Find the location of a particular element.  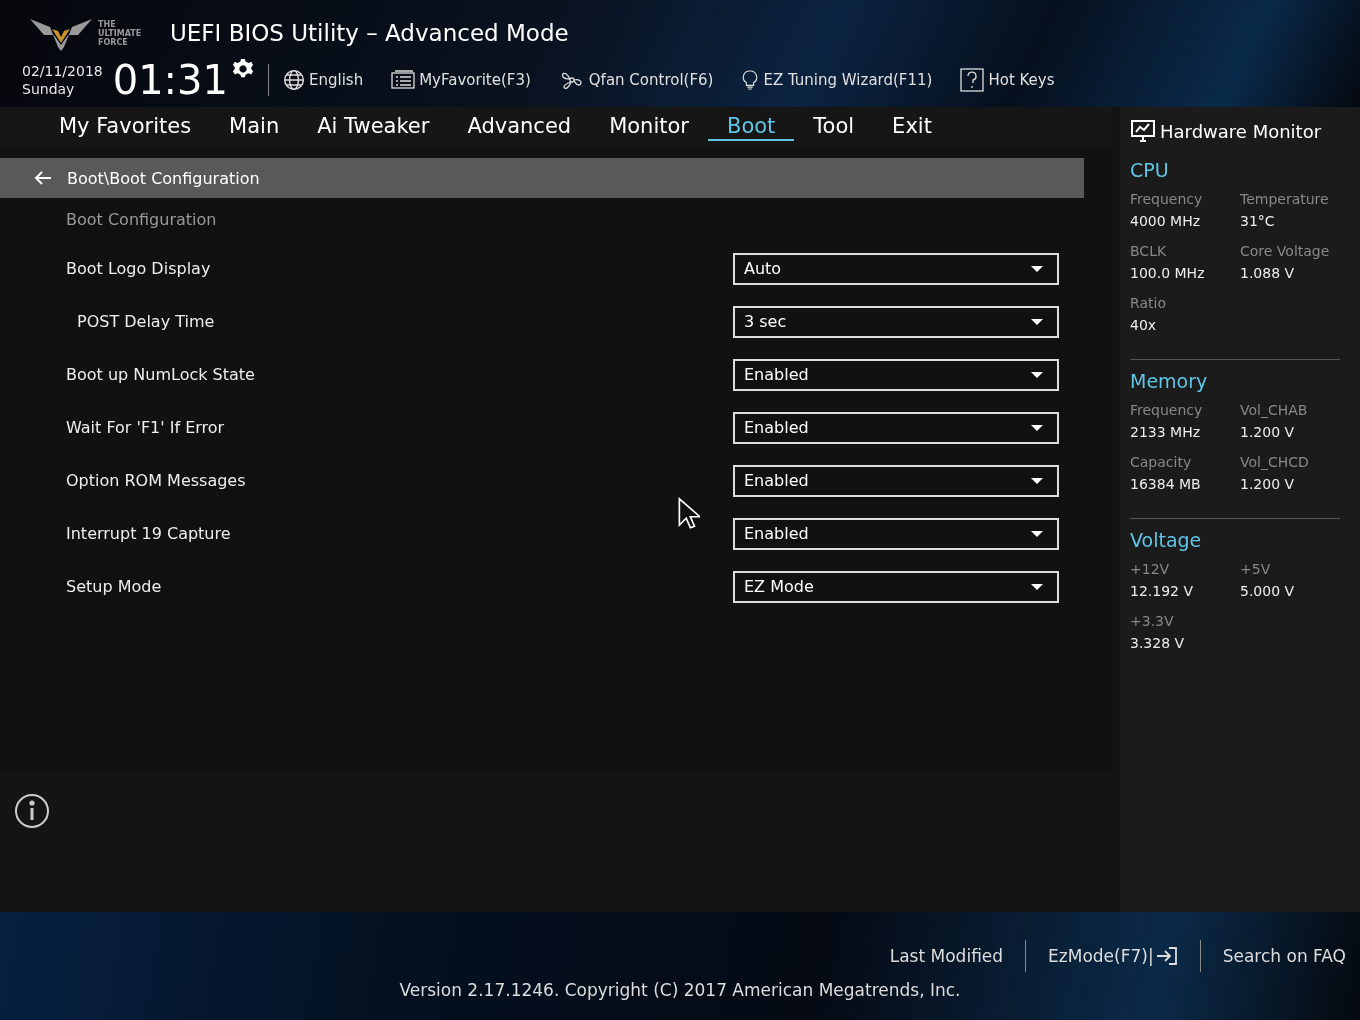

footer-link: Last Modified is located at coordinates (946, 956).